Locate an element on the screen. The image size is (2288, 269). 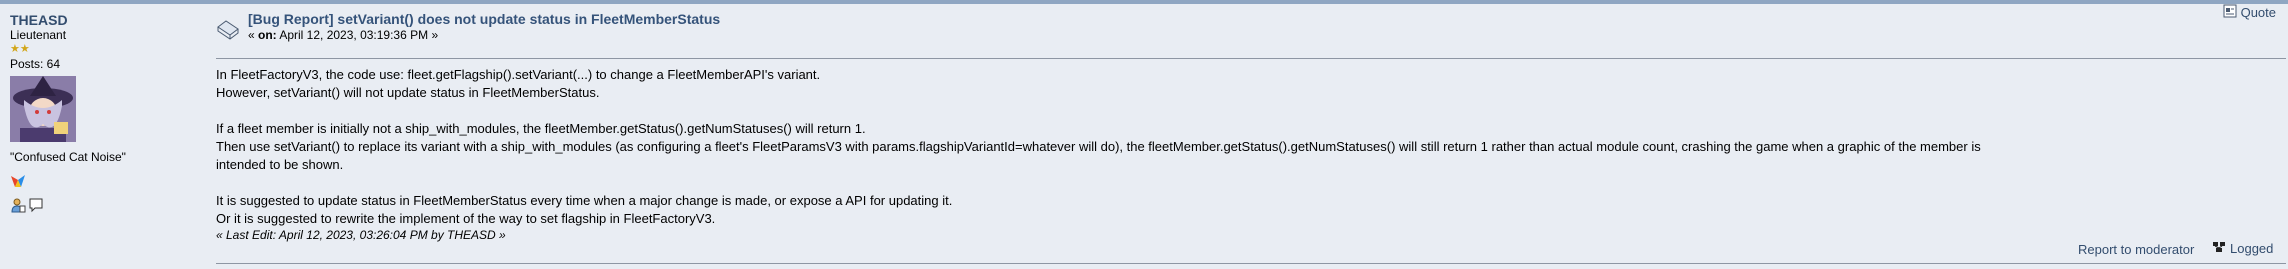
view-profile-icon is located at coordinates (18, 206).